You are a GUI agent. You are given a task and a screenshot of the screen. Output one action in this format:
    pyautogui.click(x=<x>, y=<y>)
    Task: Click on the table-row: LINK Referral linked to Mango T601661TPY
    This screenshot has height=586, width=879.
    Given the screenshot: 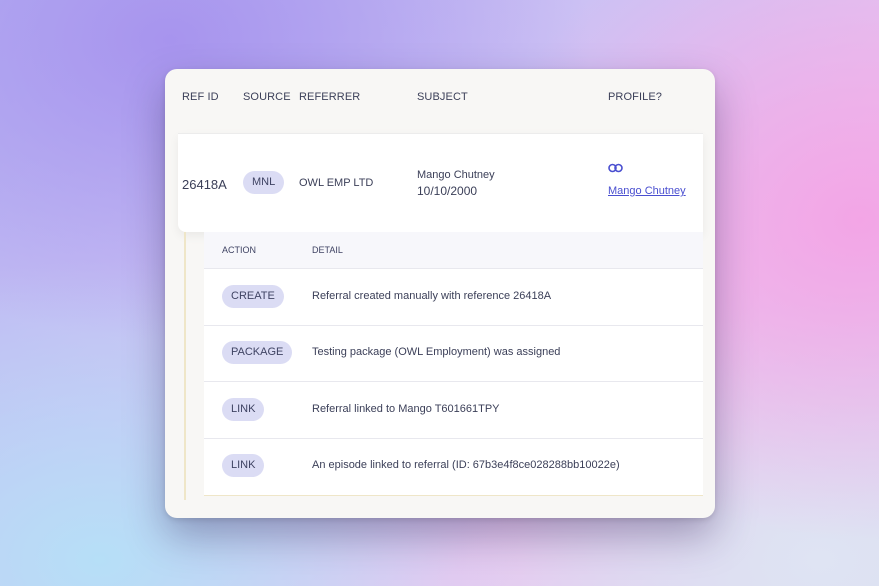 What is the action you would take?
    pyautogui.click(x=453, y=410)
    